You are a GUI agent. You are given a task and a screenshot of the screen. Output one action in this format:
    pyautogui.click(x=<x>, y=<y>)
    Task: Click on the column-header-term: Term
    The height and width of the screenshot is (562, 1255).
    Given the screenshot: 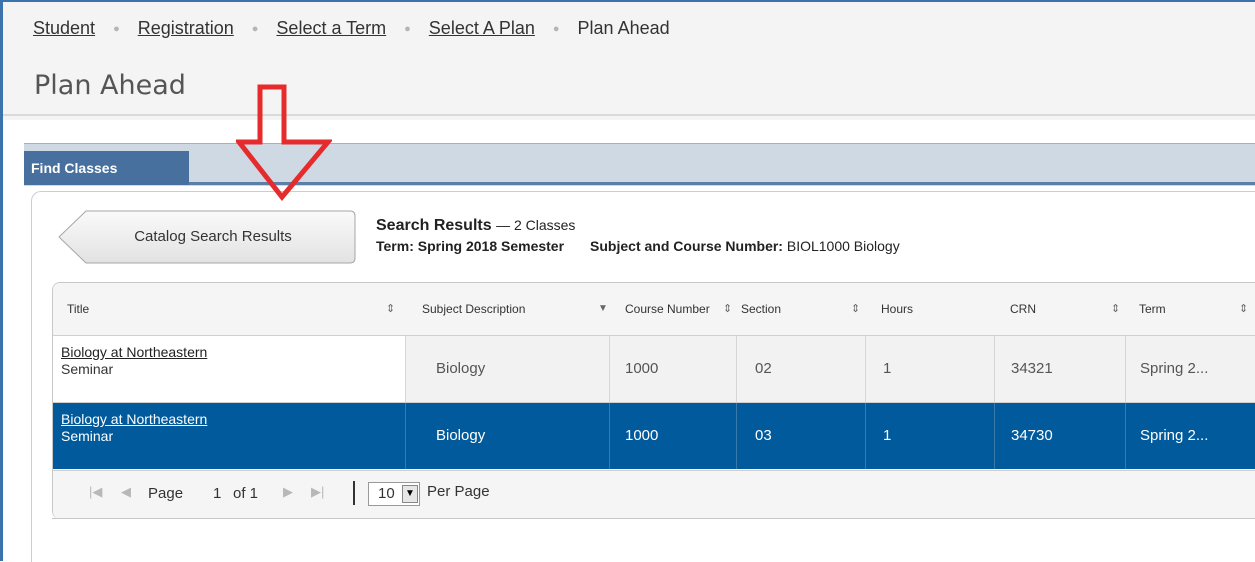 What is the action you would take?
    pyautogui.click(x=1152, y=309)
    